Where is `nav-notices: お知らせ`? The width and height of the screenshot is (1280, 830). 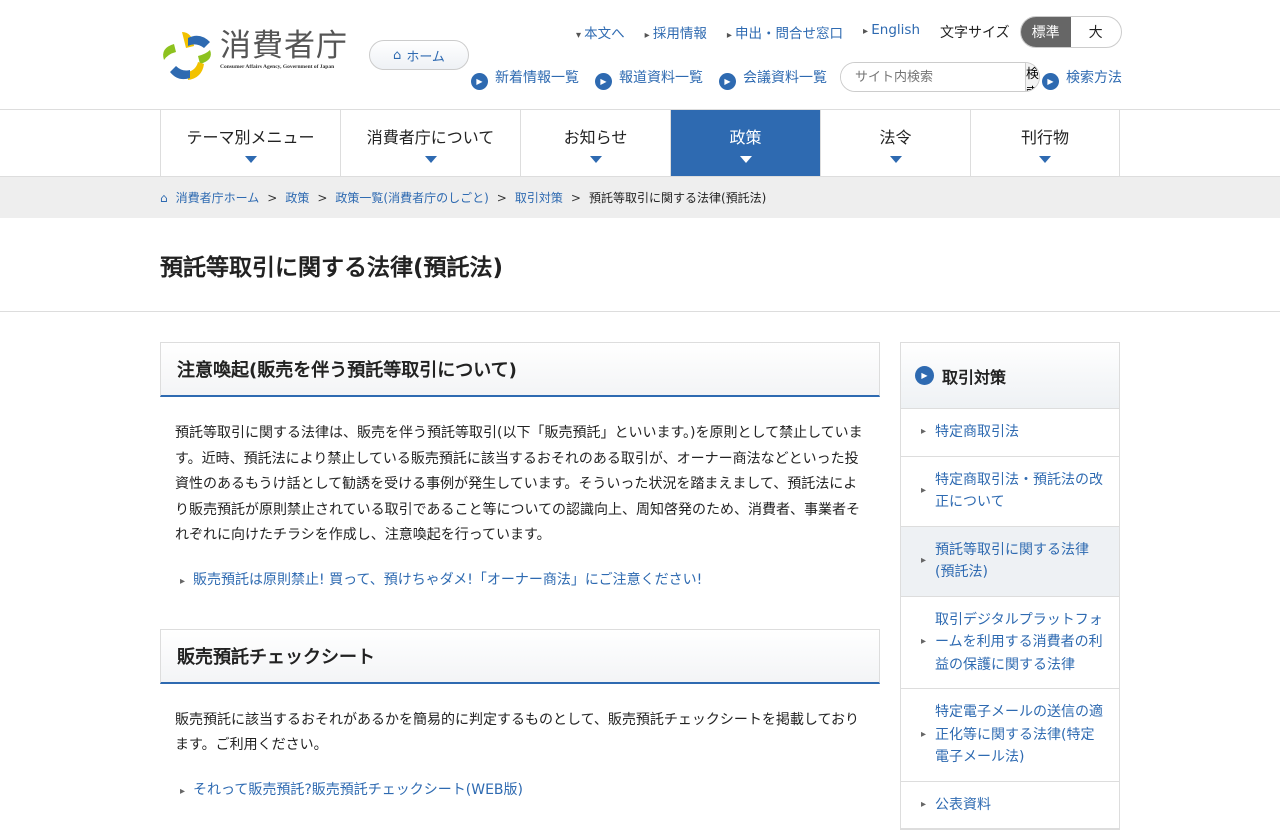
nav-notices: お知らせ is located at coordinates (596, 143).